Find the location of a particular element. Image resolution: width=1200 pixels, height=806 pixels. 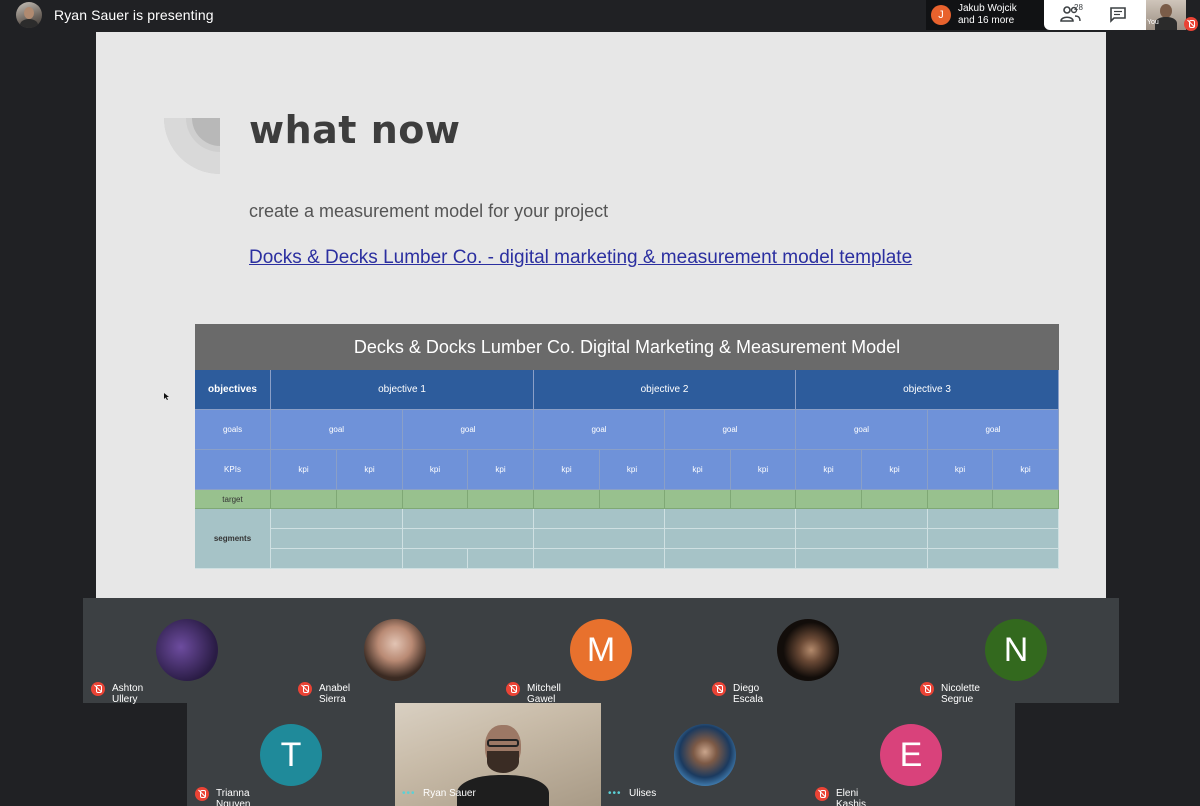

slide-logo-shape is located at coordinates (192, 146).